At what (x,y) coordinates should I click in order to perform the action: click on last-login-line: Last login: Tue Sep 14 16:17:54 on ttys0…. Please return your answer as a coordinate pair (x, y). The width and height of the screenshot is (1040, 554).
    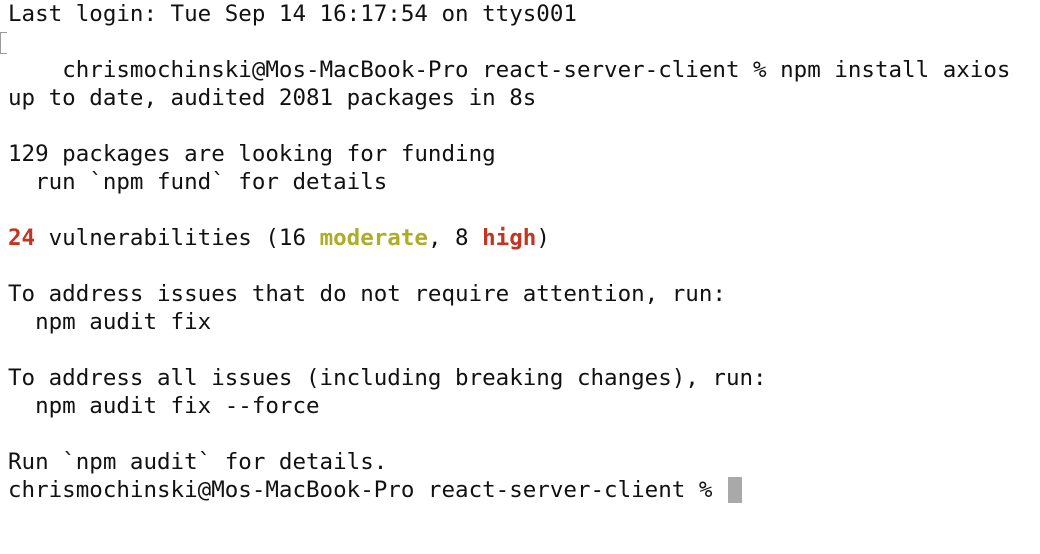
    Looking at the image, I should click on (292, 14).